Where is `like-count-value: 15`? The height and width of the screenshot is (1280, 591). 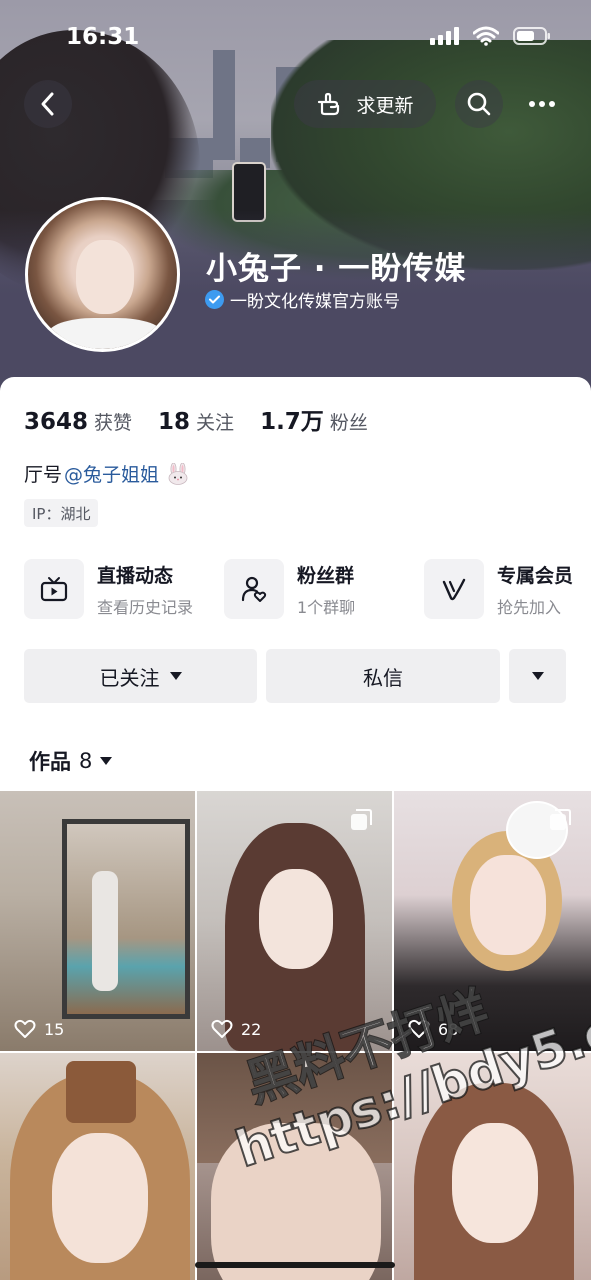 like-count-value: 15 is located at coordinates (54, 1029).